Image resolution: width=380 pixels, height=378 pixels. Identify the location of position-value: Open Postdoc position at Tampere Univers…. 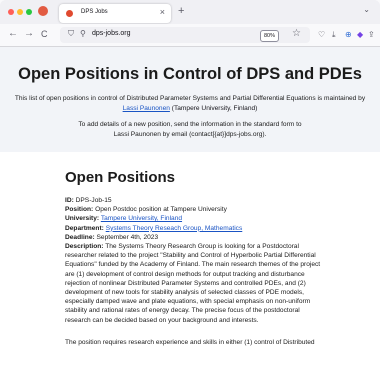
(161, 210).